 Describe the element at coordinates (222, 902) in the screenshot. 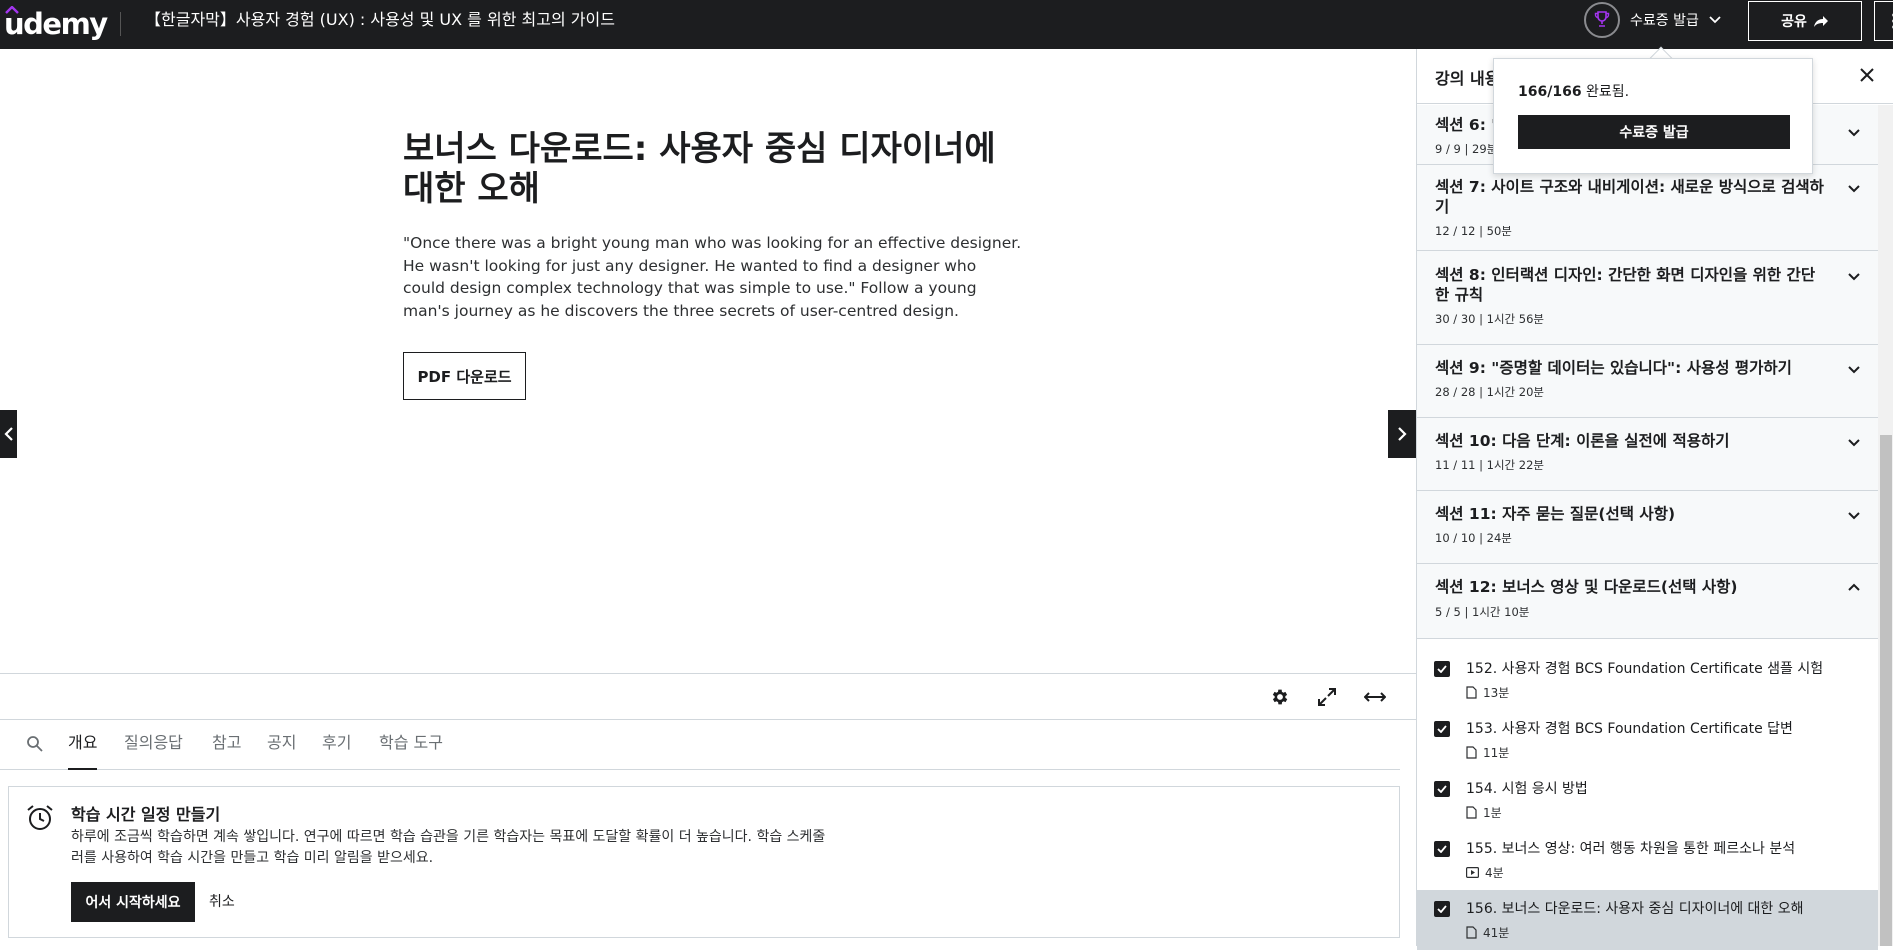

I see `cancel-button: 취소` at that location.